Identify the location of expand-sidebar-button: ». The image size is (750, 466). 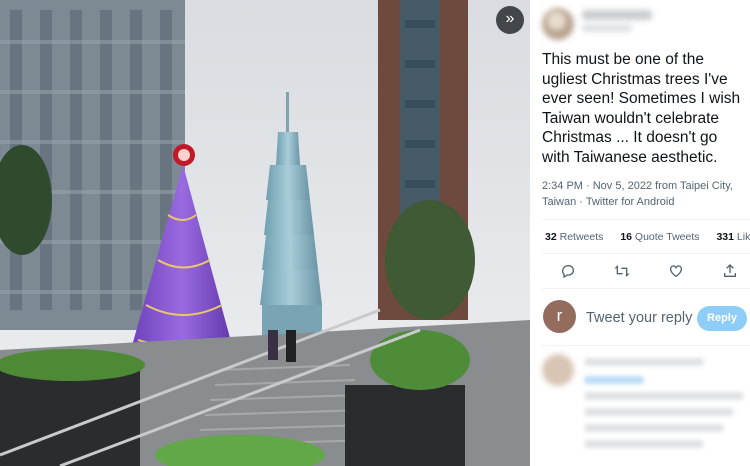
(510, 20).